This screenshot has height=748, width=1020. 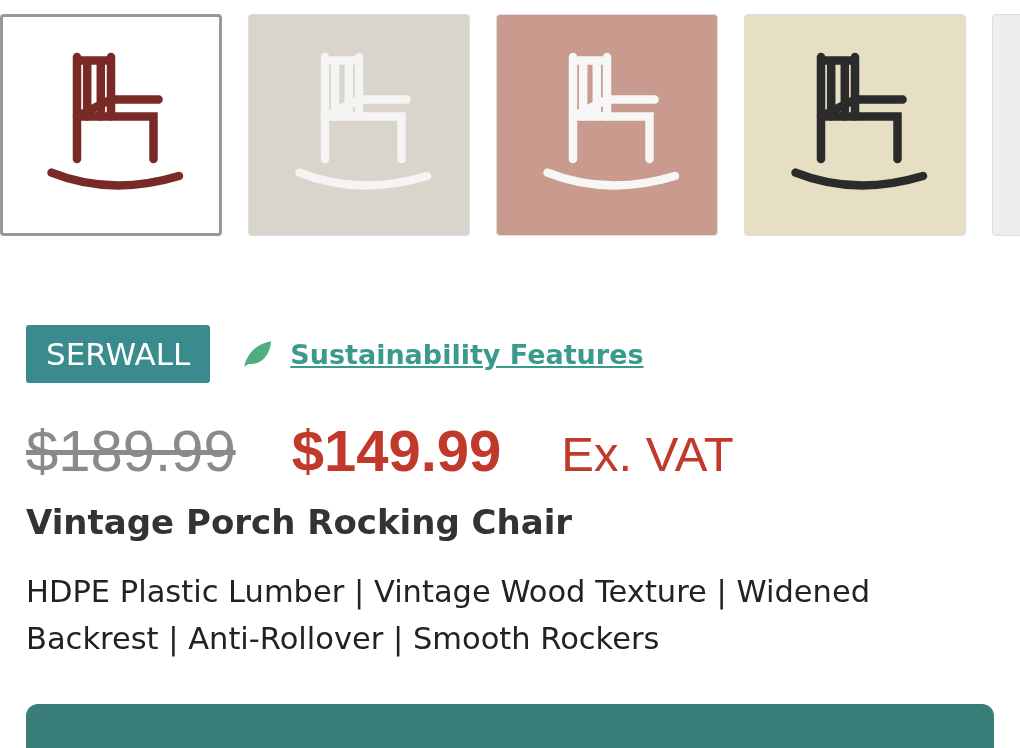 What do you see at coordinates (647, 454) in the screenshot?
I see `tax-note: Ex. VAT` at bounding box center [647, 454].